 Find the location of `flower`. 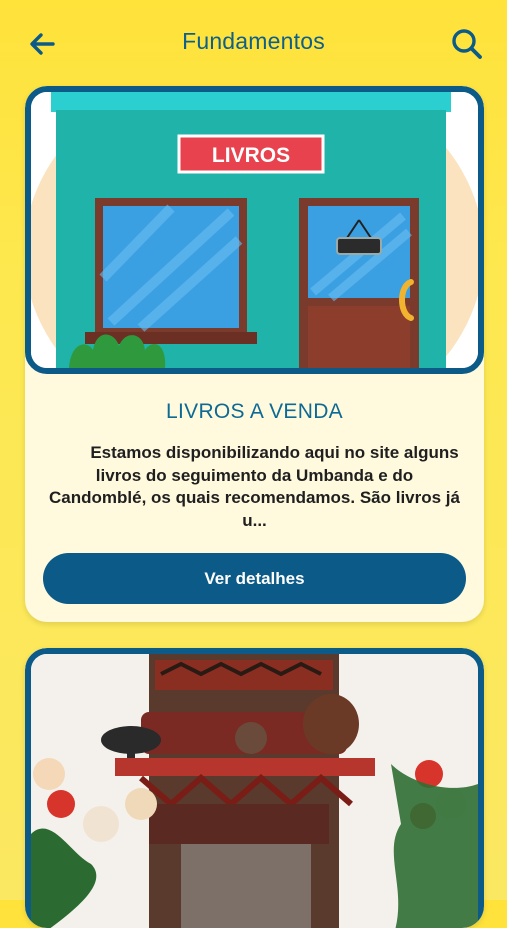

flower is located at coordinates (49, 774).